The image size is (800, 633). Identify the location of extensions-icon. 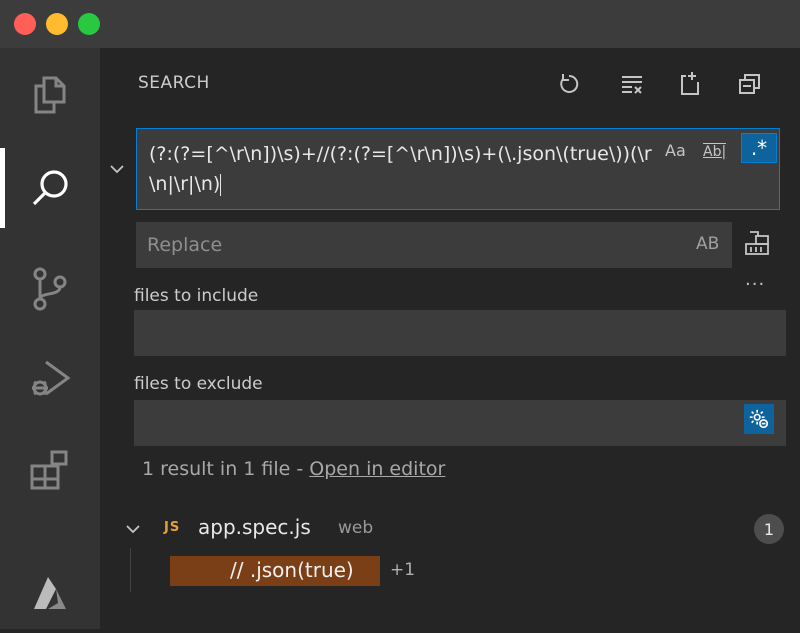
(49, 470).